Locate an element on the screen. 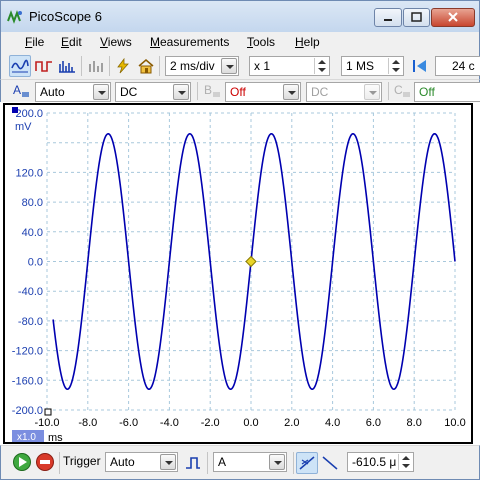 The width and height of the screenshot is (480, 480). y-tick-label: 200.0 is located at coordinates (29, 114).